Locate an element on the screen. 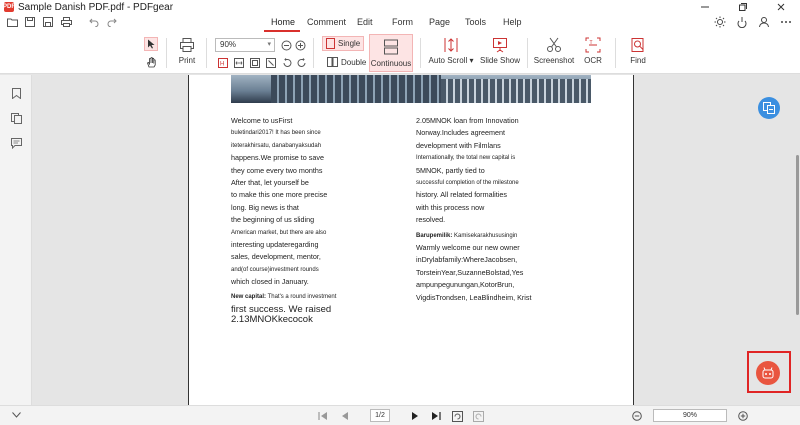 This screenshot has width=800, height=425. ocr-button: T OCR is located at coordinates (593, 51).